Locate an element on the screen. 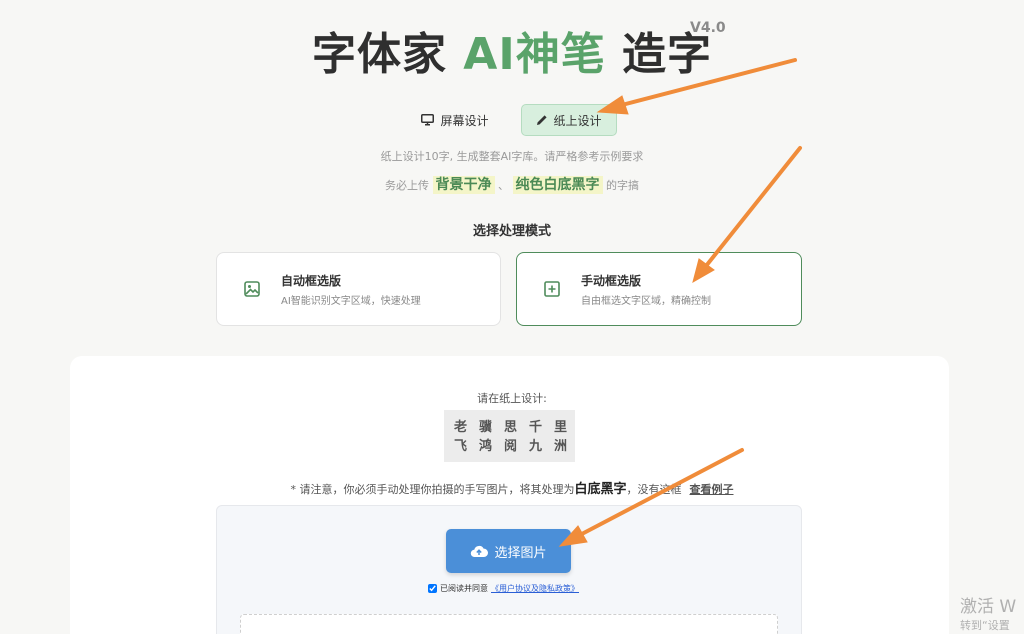  cloud-upload-icon is located at coordinates (480, 551).